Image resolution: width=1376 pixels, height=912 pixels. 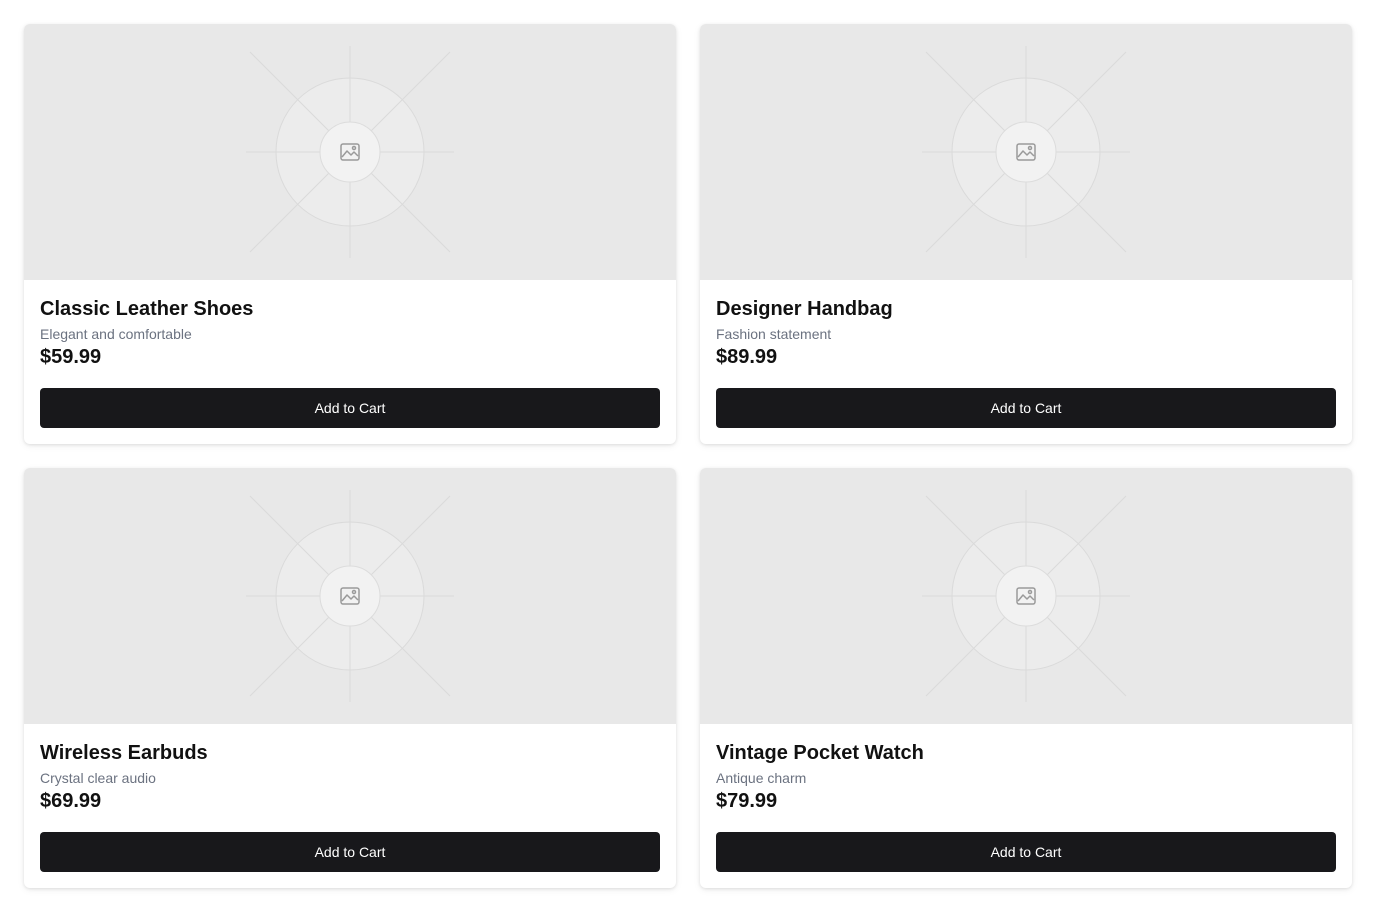 What do you see at coordinates (147, 309) in the screenshot?
I see `product-title: Classic Leather Shoes` at bounding box center [147, 309].